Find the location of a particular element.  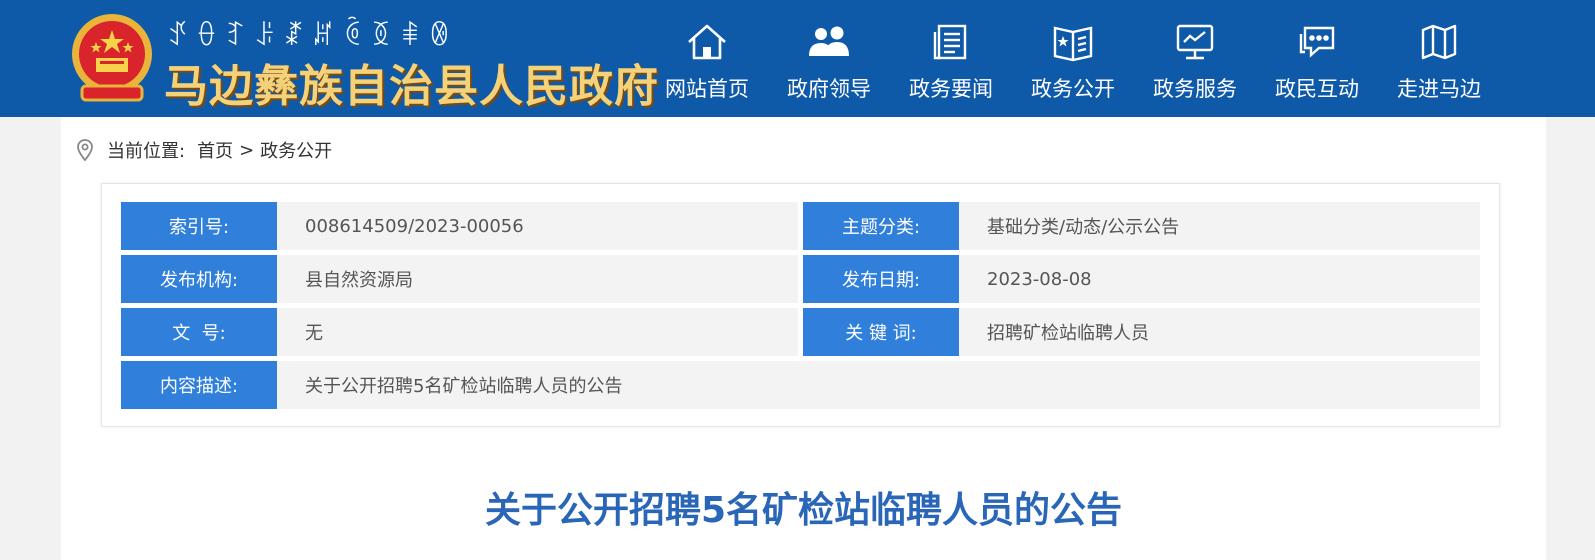

monitor-icon is located at coordinates (1195, 42).